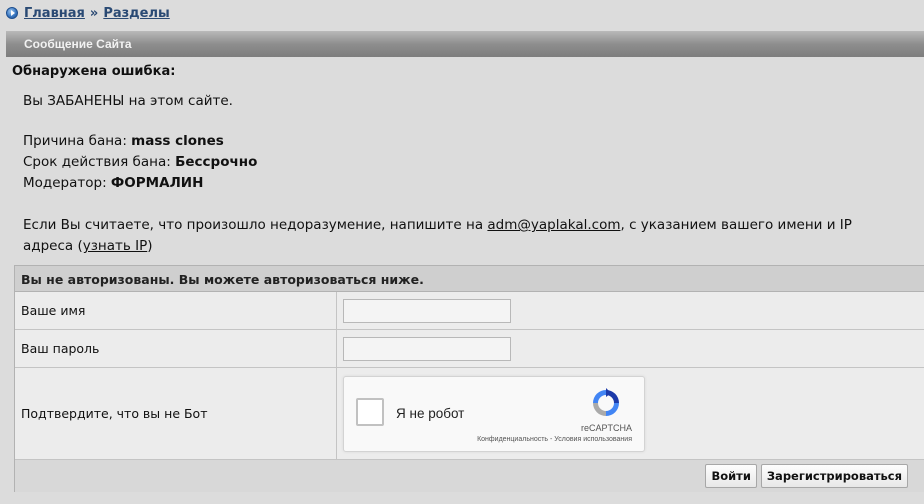 This screenshot has width=924, height=504. I want to click on password-input, so click(427, 348).